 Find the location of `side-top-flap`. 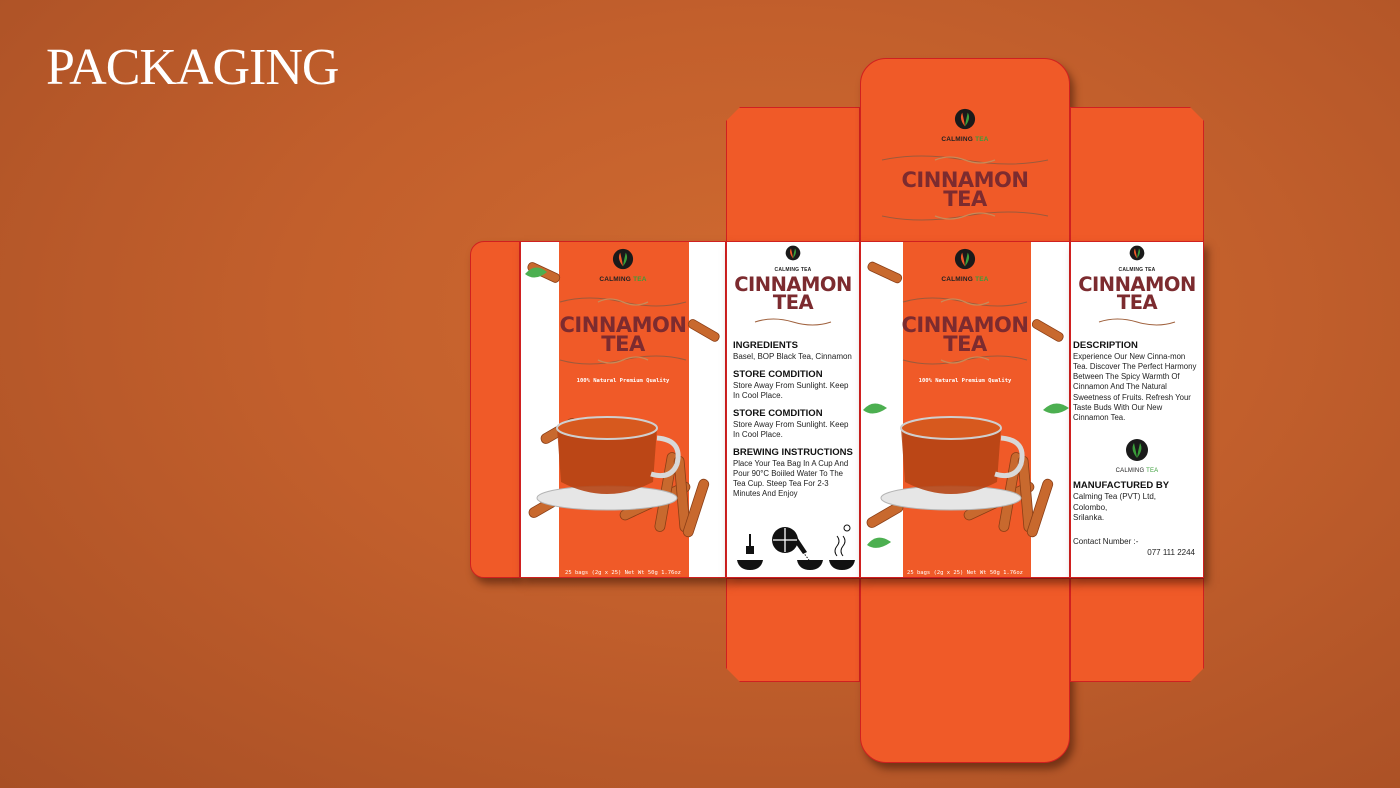

side-top-flap is located at coordinates (793, 174).